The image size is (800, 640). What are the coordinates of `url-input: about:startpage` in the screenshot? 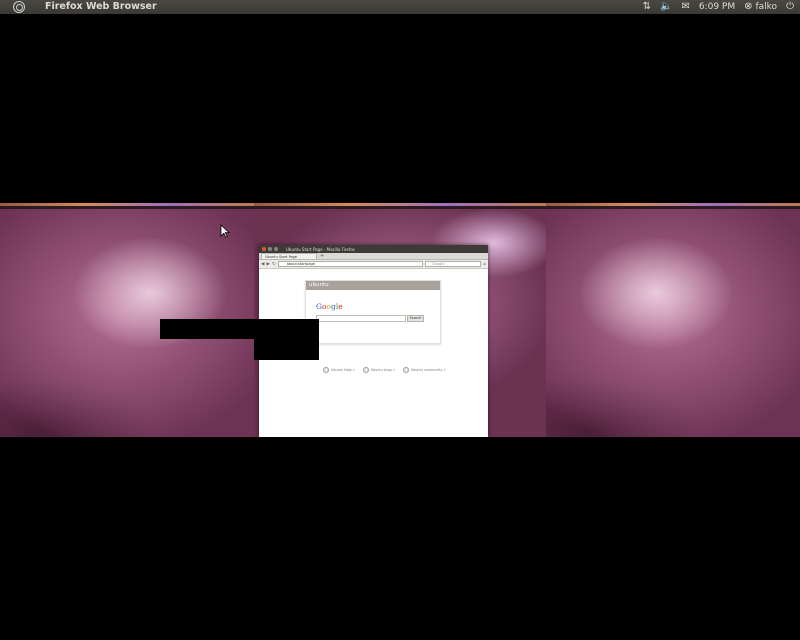 It's located at (350, 264).